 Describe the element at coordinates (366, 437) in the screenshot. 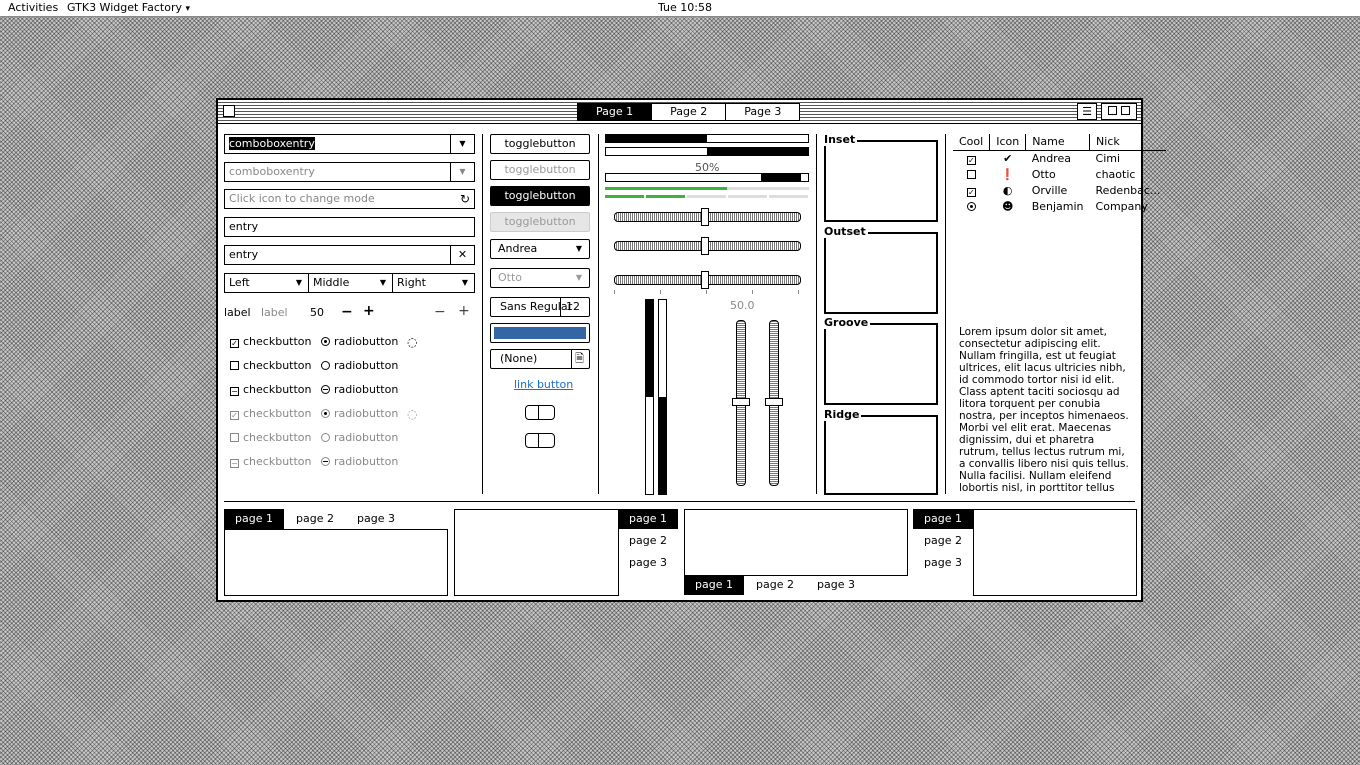

I see `radiobutton-label: radiobutton` at that location.